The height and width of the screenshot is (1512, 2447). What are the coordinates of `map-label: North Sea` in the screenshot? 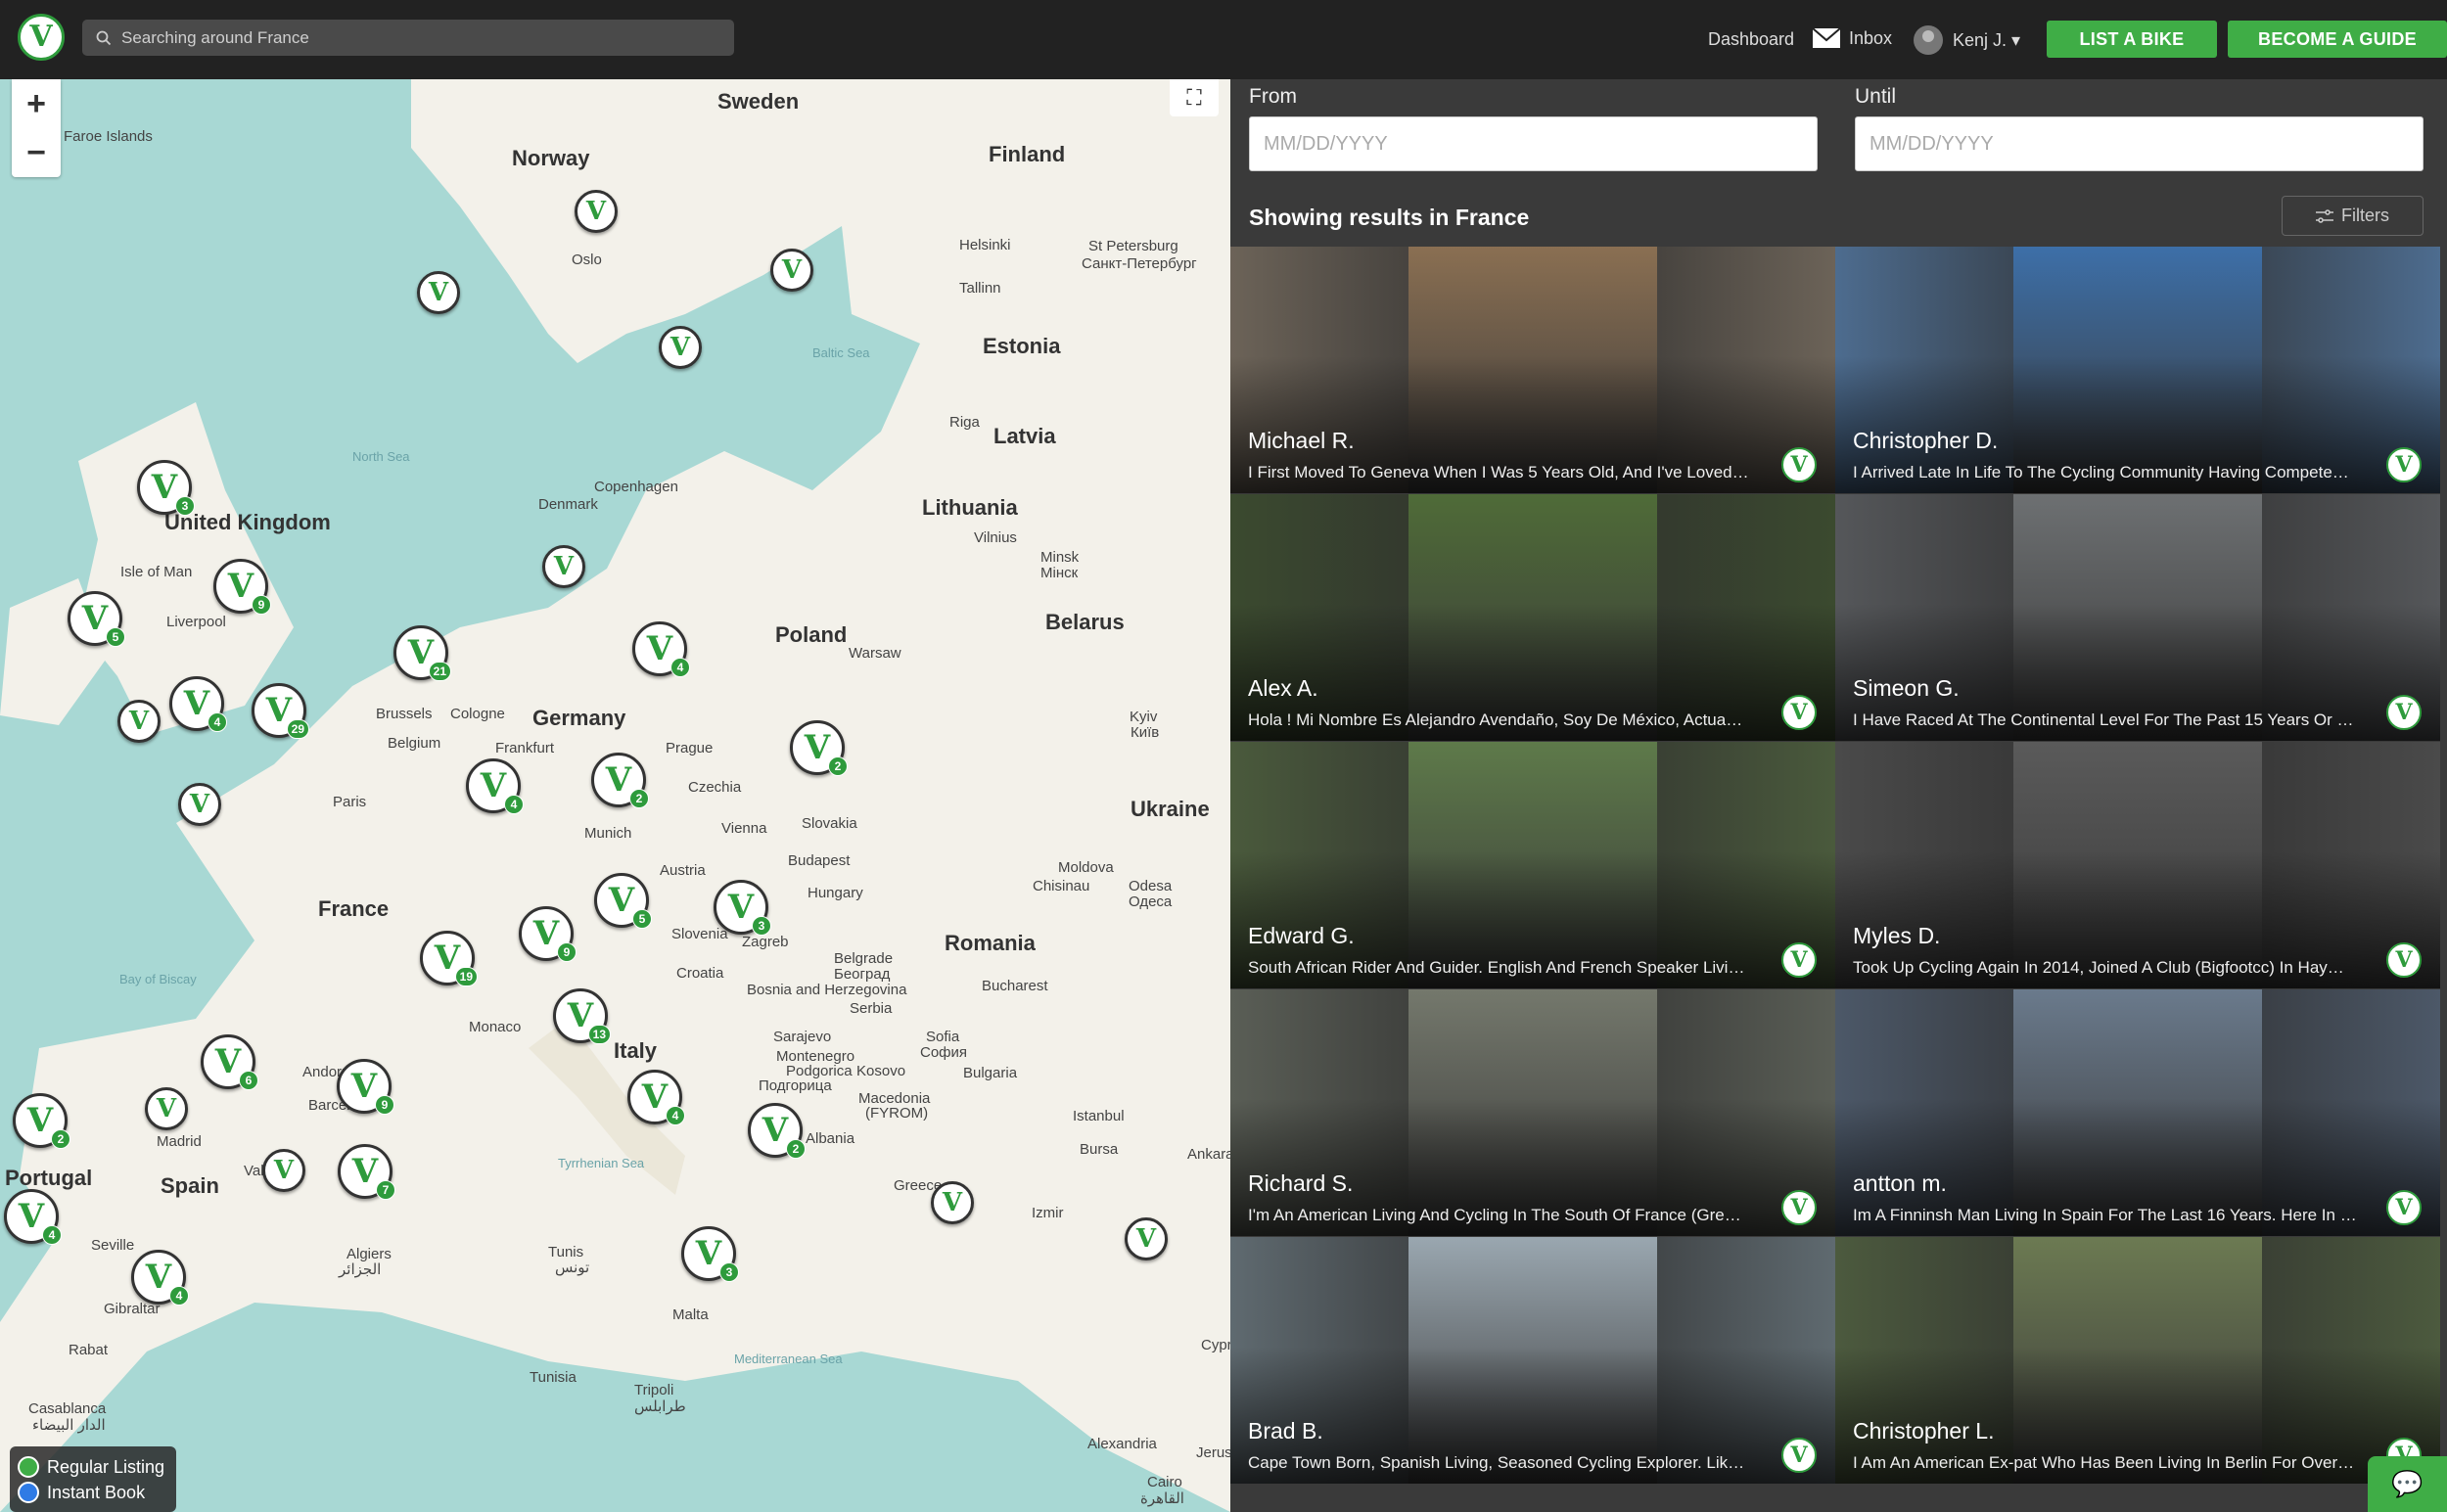 It's located at (381, 456).